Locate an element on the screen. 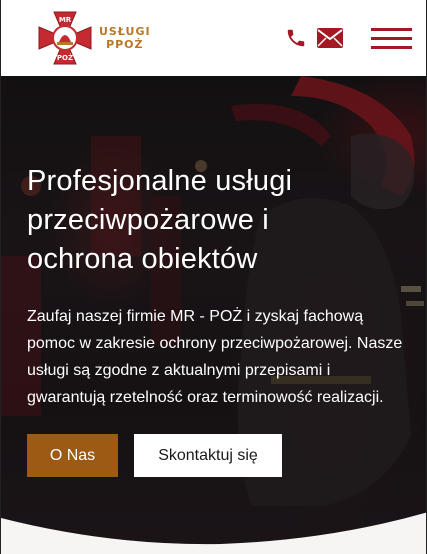 The image size is (427, 554). brand-line-2: PPOŻ is located at coordinates (125, 44).